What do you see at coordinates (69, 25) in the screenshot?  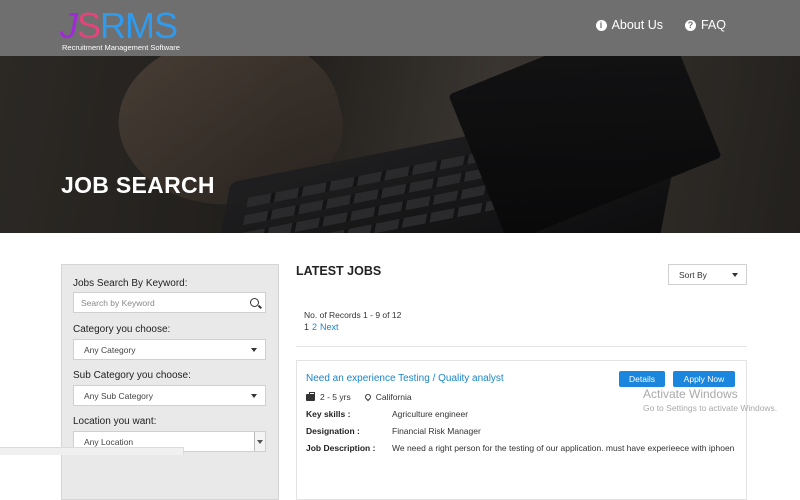 I see `logo-letter-j: J` at bounding box center [69, 25].